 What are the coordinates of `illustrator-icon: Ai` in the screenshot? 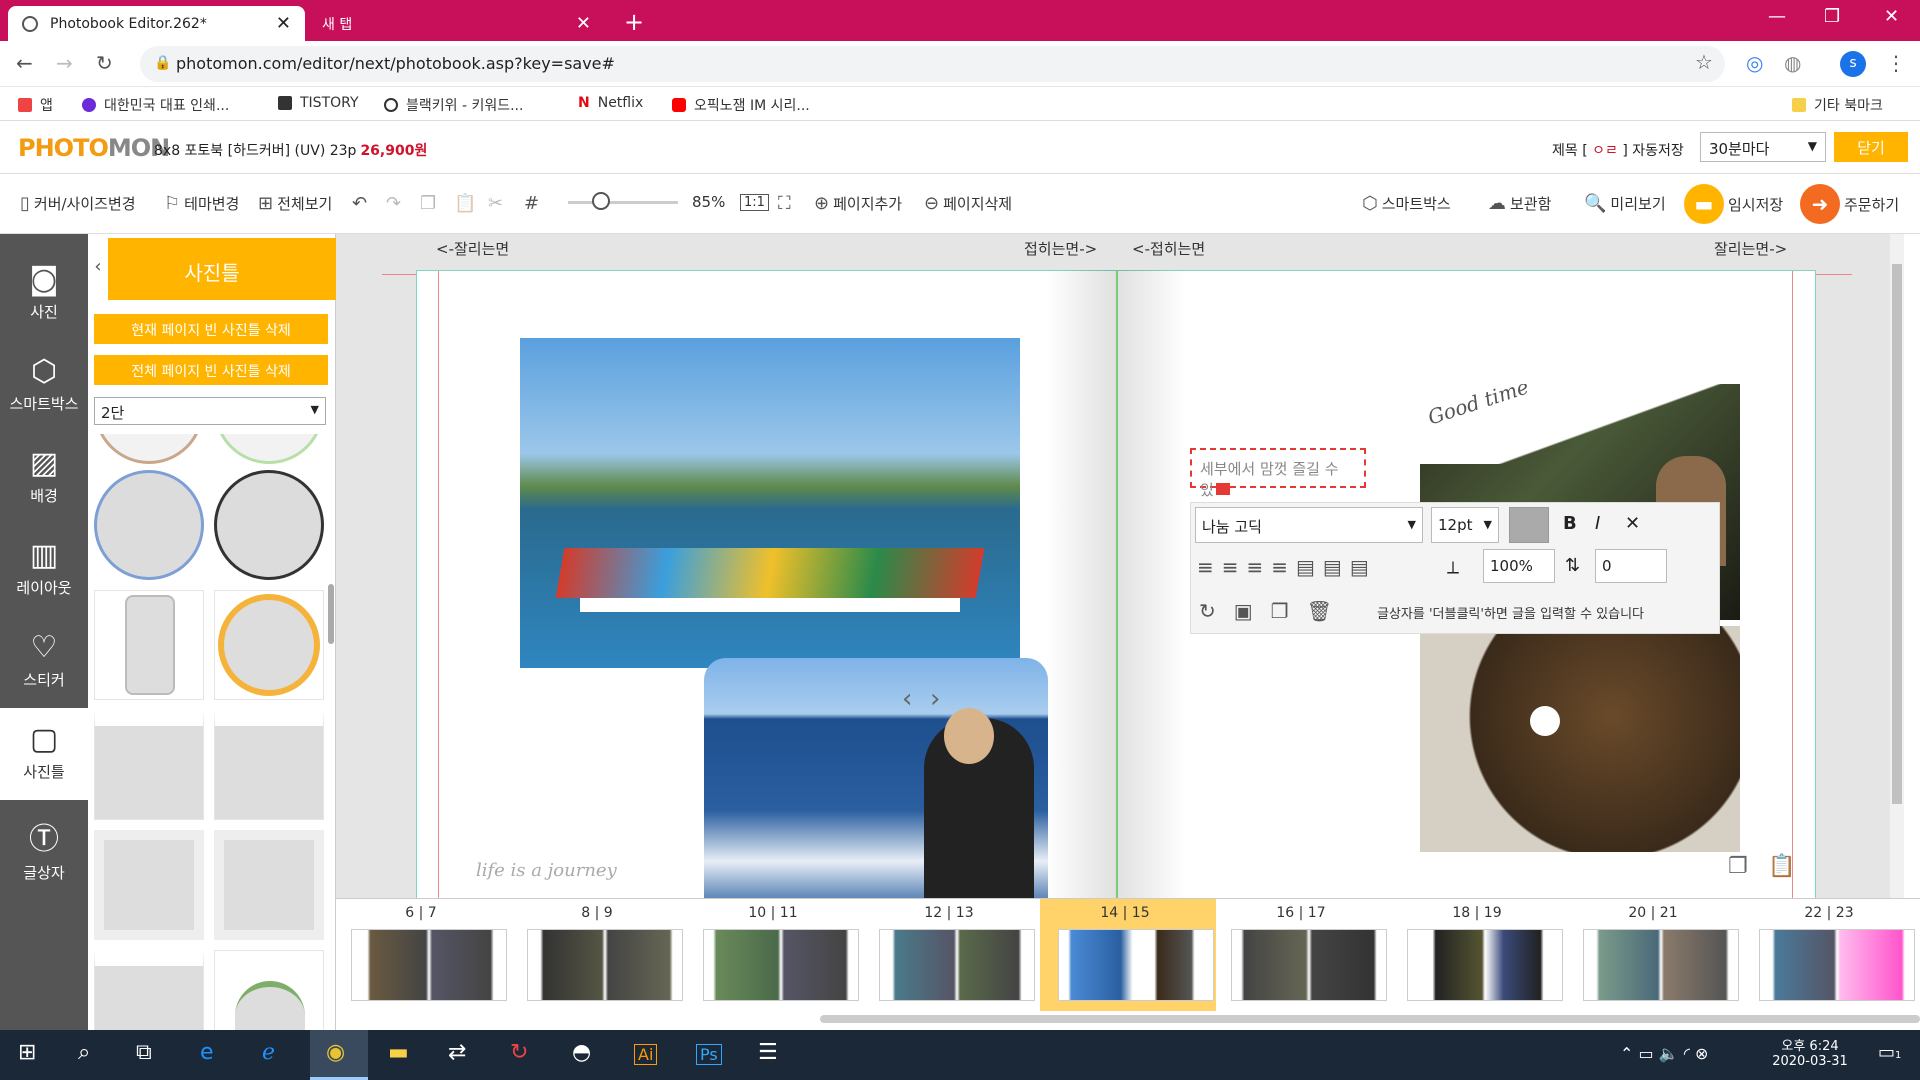 It's located at (646, 1054).